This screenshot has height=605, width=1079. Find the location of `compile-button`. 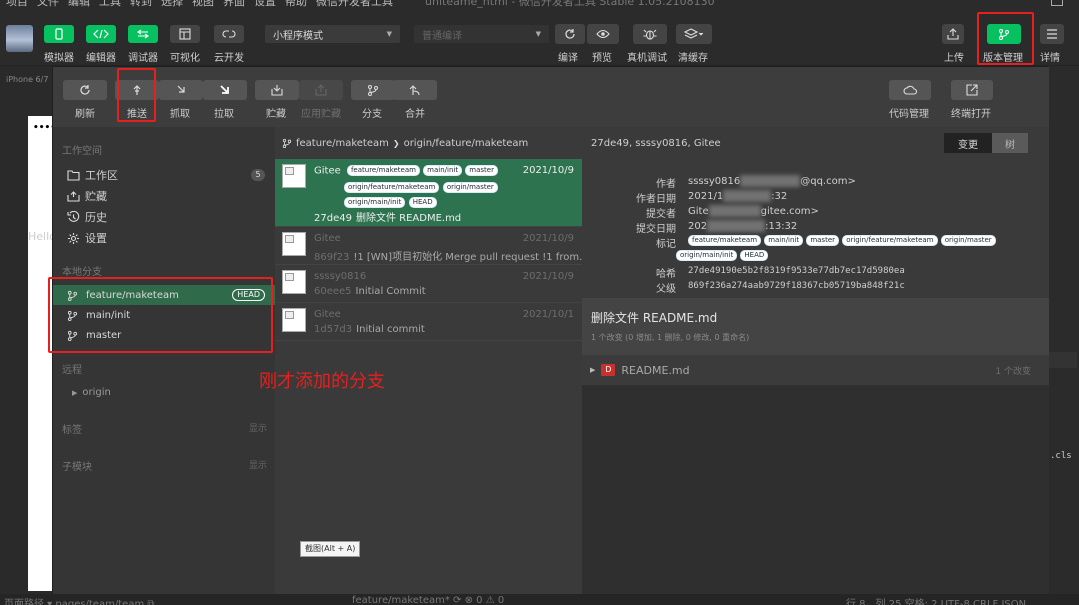

compile-button is located at coordinates (570, 34).